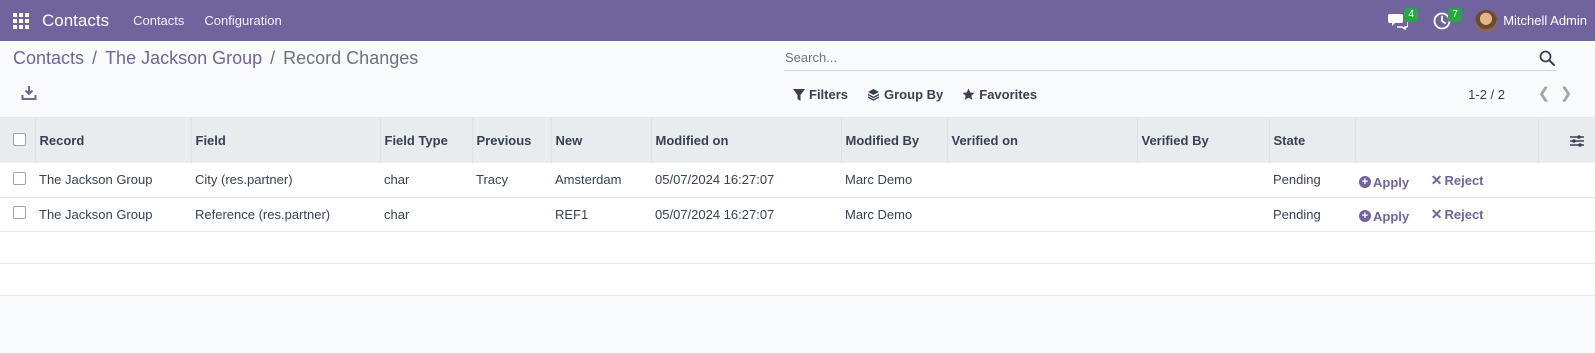 The image size is (1595, 353). What do you see at coordinates (588, 180) in the screenshot?
I see `cell-new: Amsterdam` at bounding box center [588, 180].